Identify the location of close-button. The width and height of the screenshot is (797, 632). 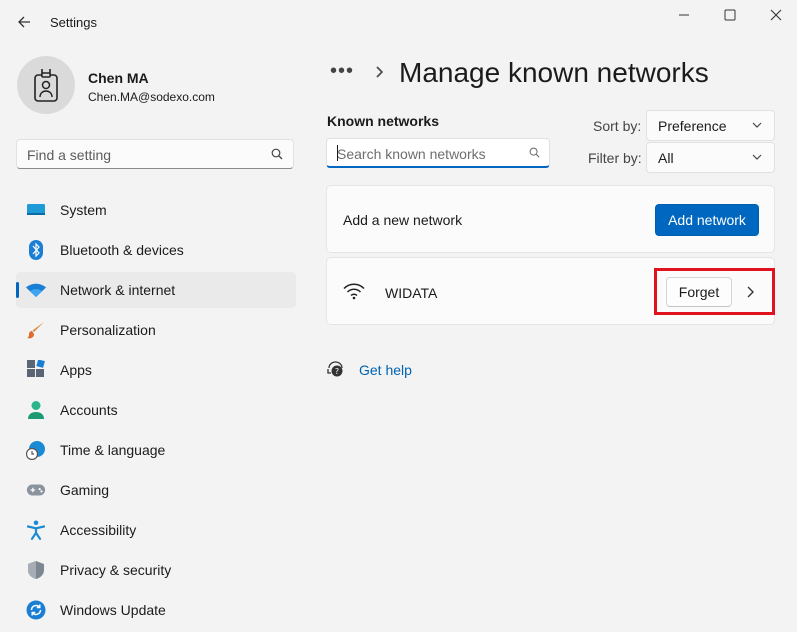
(775, 15).